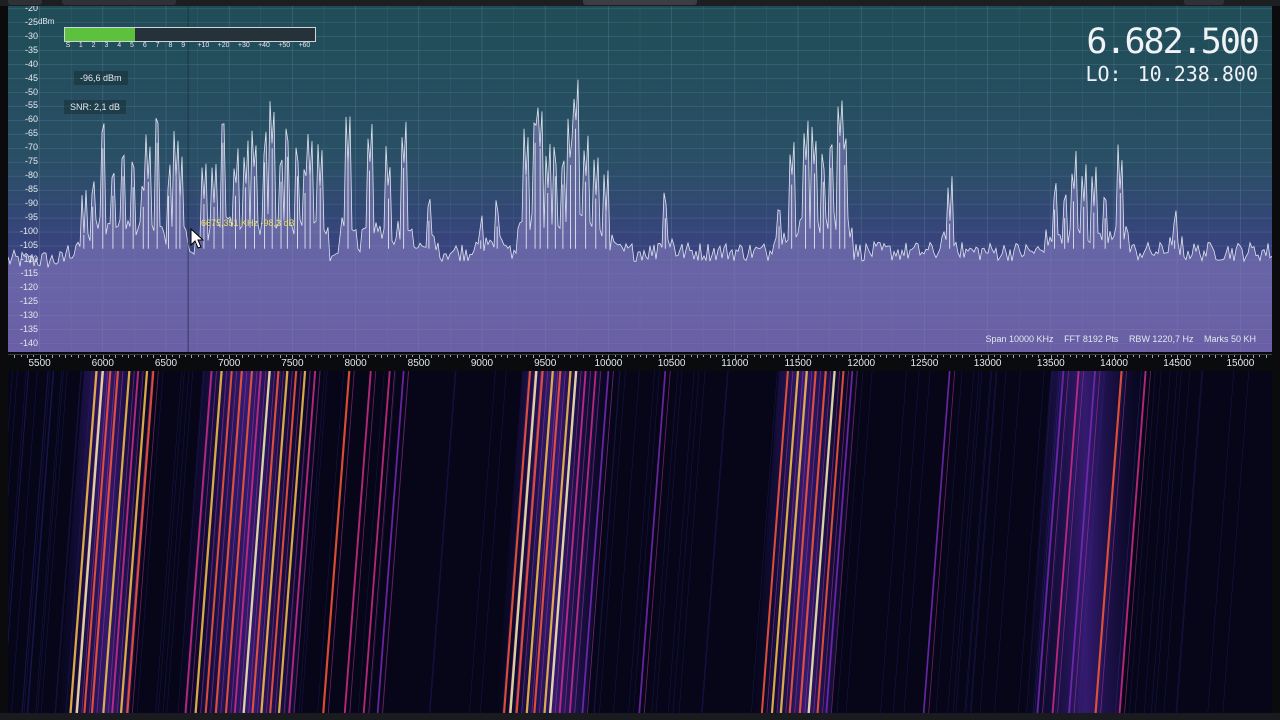  I want to click on lo-frequency-display: LO: 10.238.800, so click(1171, 74).